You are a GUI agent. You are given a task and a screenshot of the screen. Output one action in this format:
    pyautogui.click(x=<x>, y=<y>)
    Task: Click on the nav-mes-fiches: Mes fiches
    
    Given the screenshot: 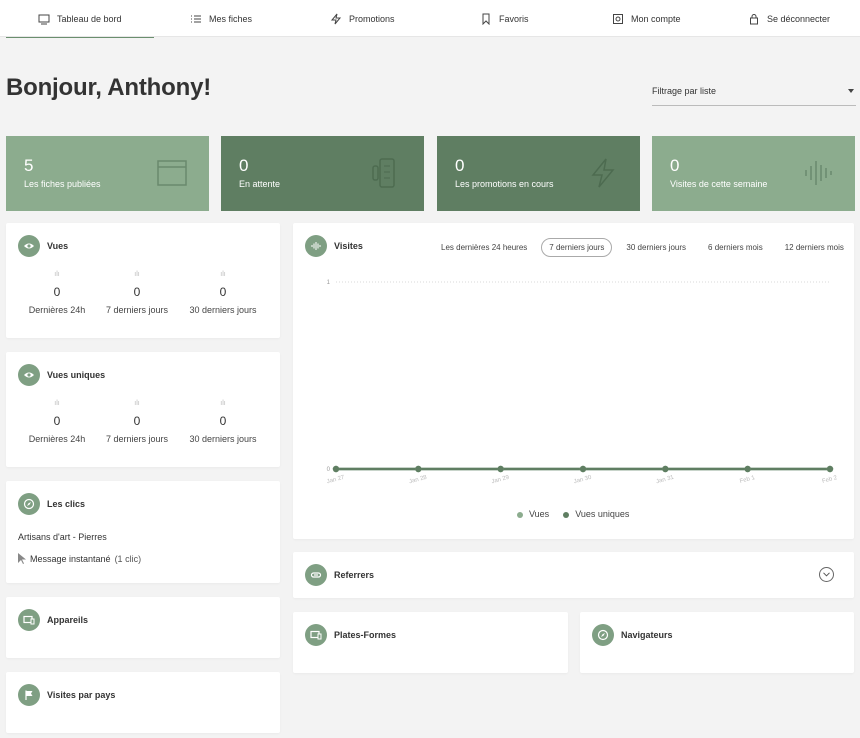 What is the action you would take?
    pyautogui.click(x=221, y=18)
    